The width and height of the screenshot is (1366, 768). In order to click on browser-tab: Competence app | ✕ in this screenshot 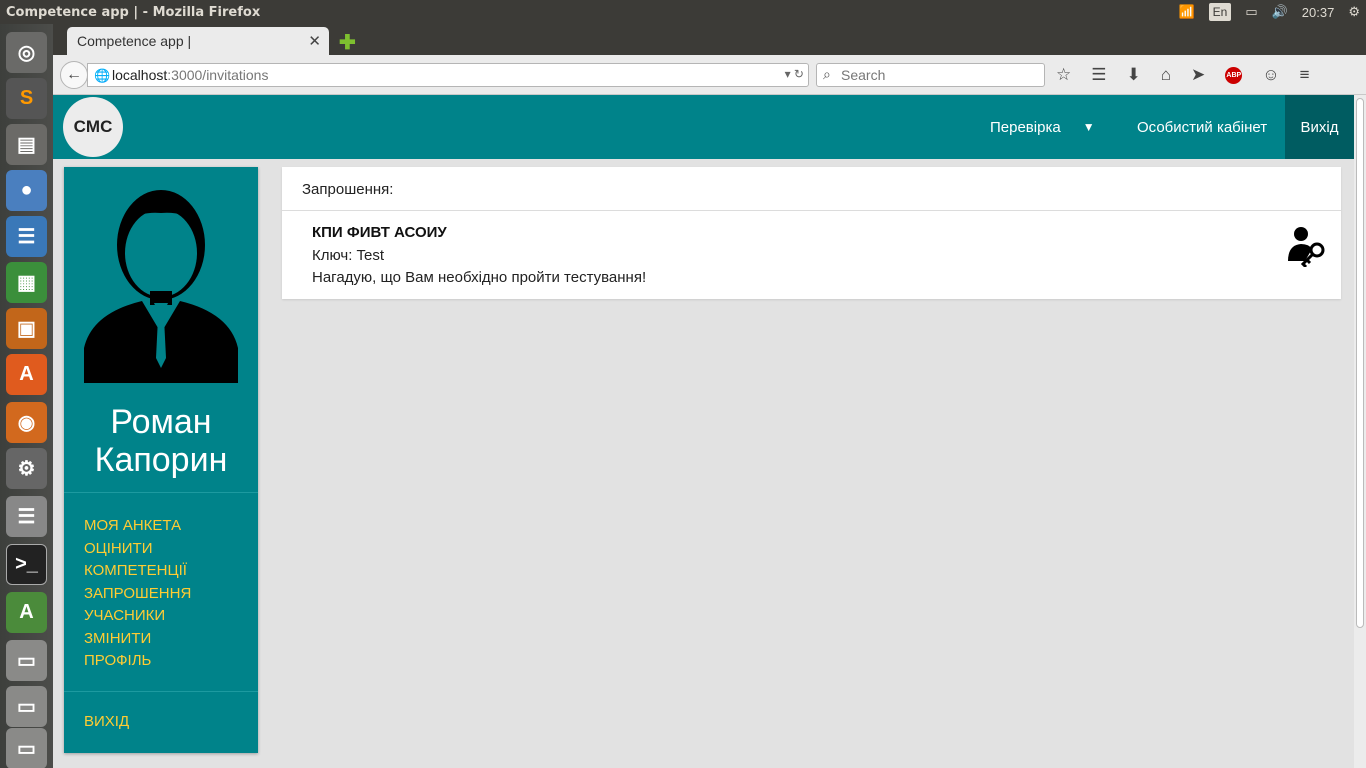, I will do `click(198, 41)`.